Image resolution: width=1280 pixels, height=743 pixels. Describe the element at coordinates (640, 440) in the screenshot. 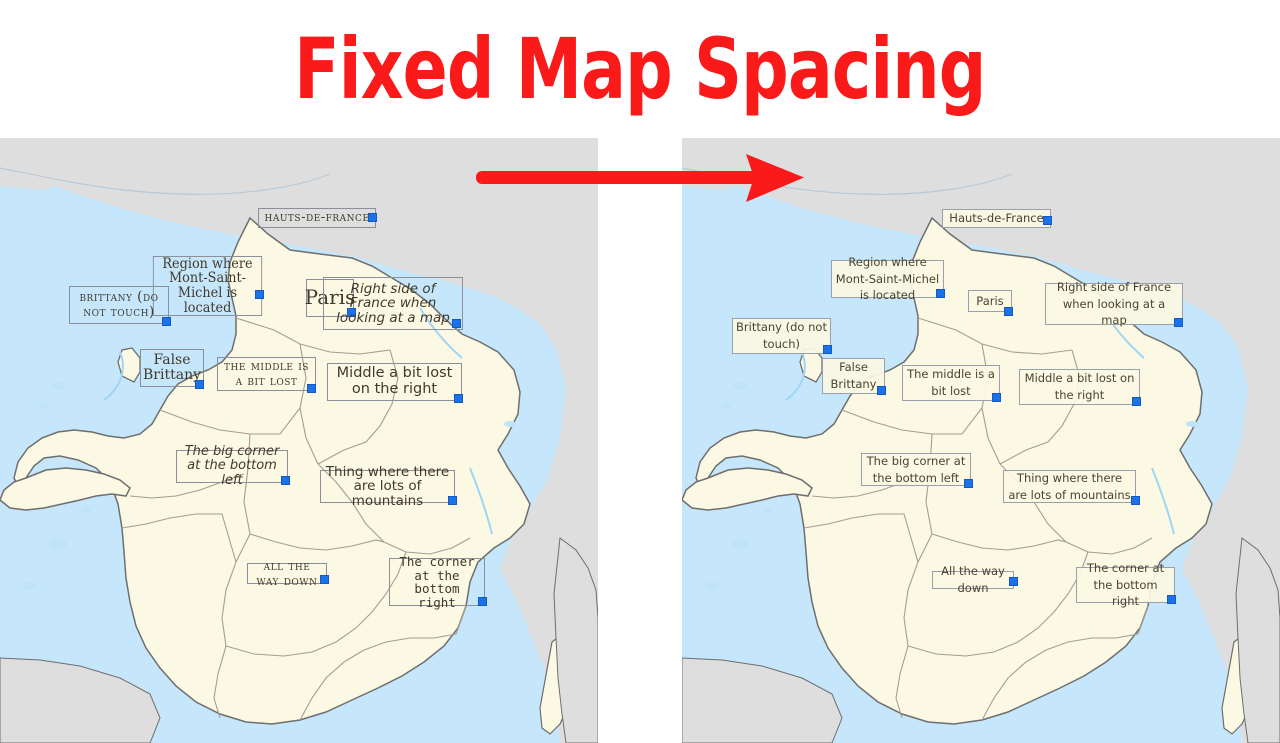

I see `map-gap` at that location.